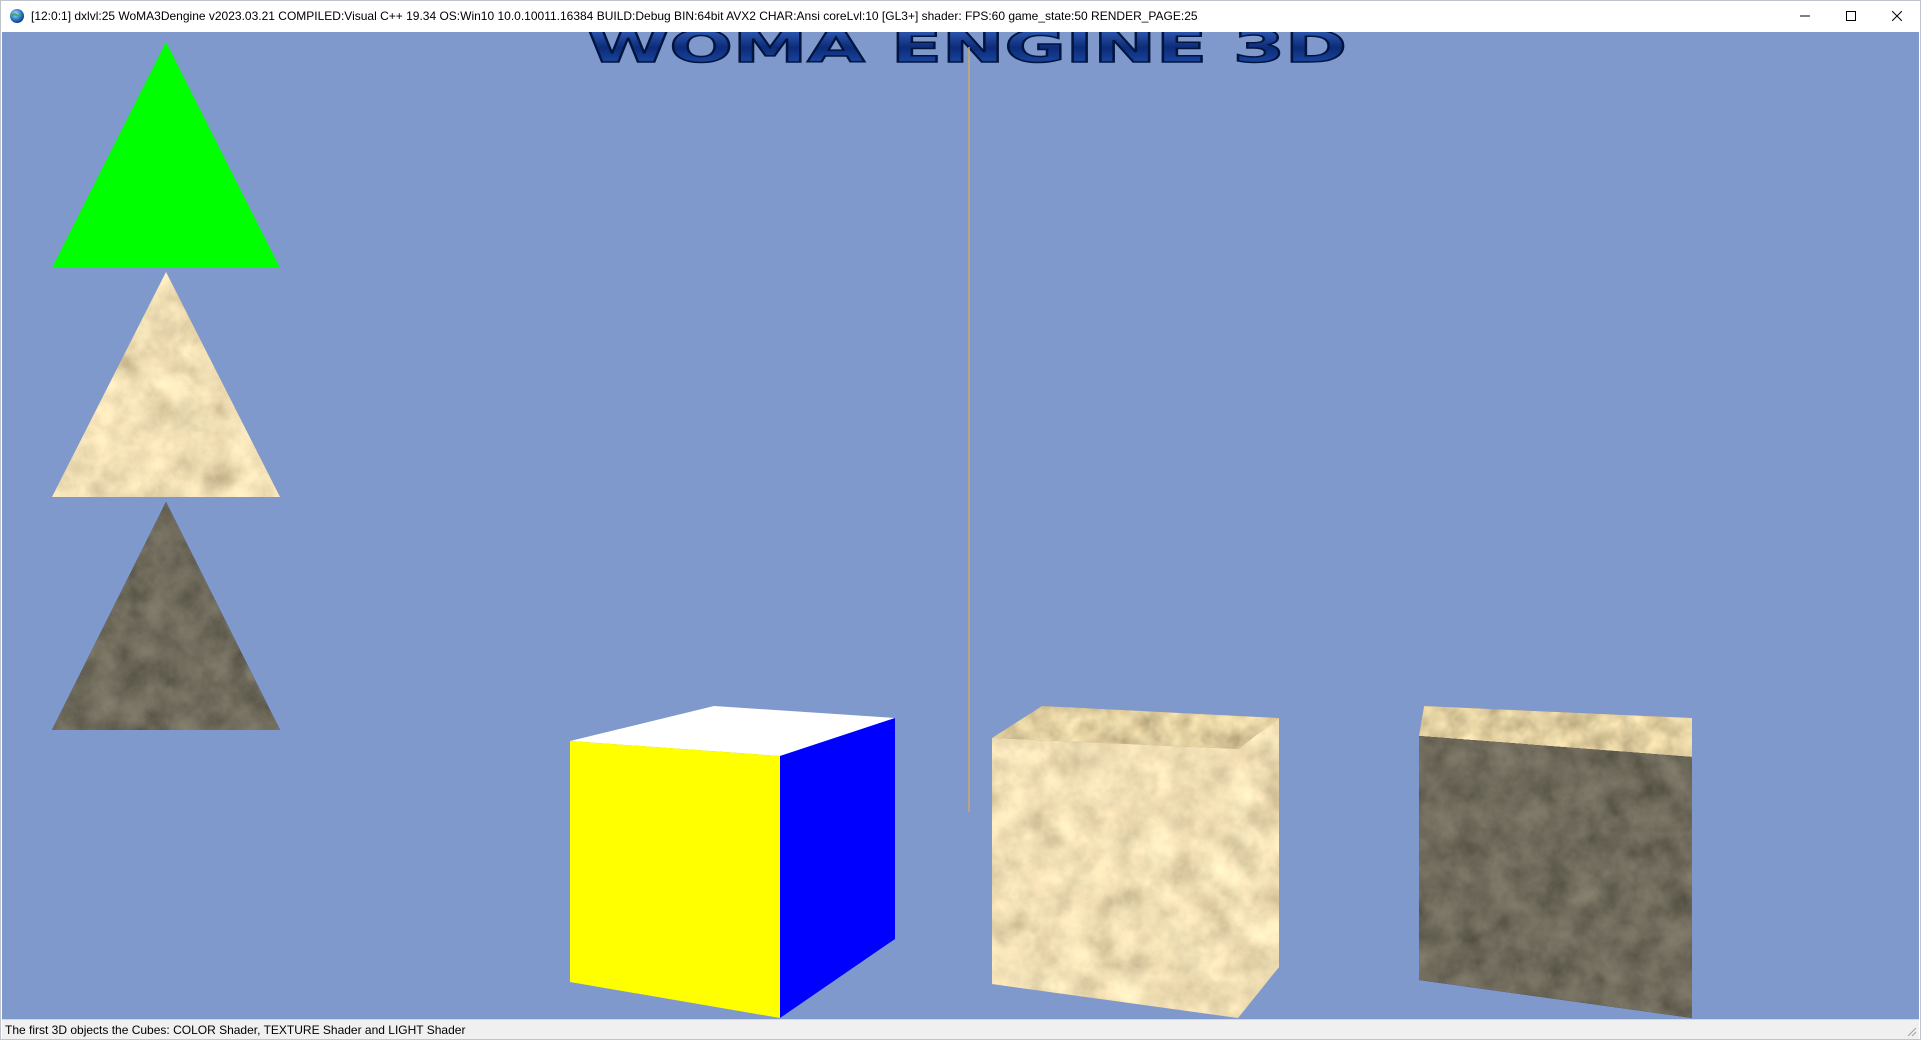  I want to click on close-icon, so click(1897, 16).